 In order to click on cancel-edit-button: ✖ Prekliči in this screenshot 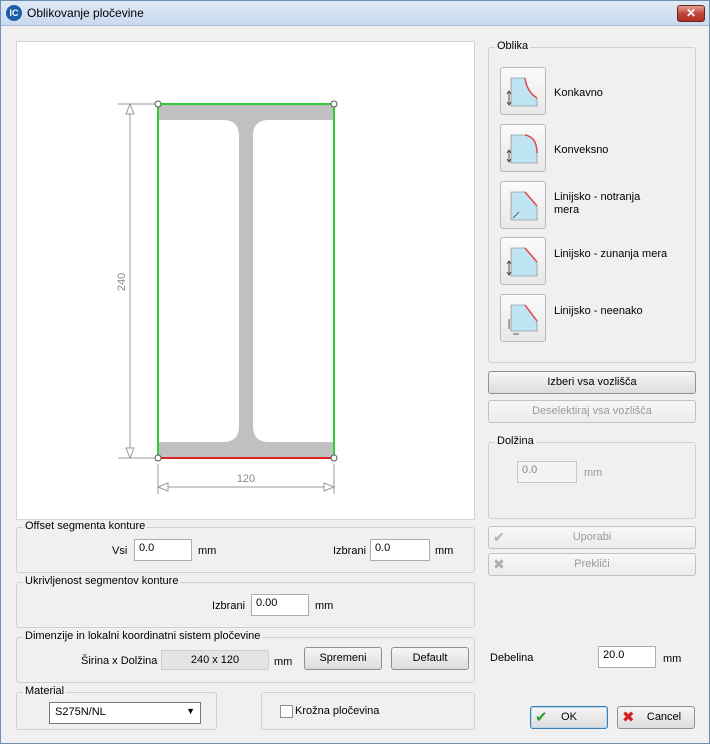, I will do `click(592, 564)`.